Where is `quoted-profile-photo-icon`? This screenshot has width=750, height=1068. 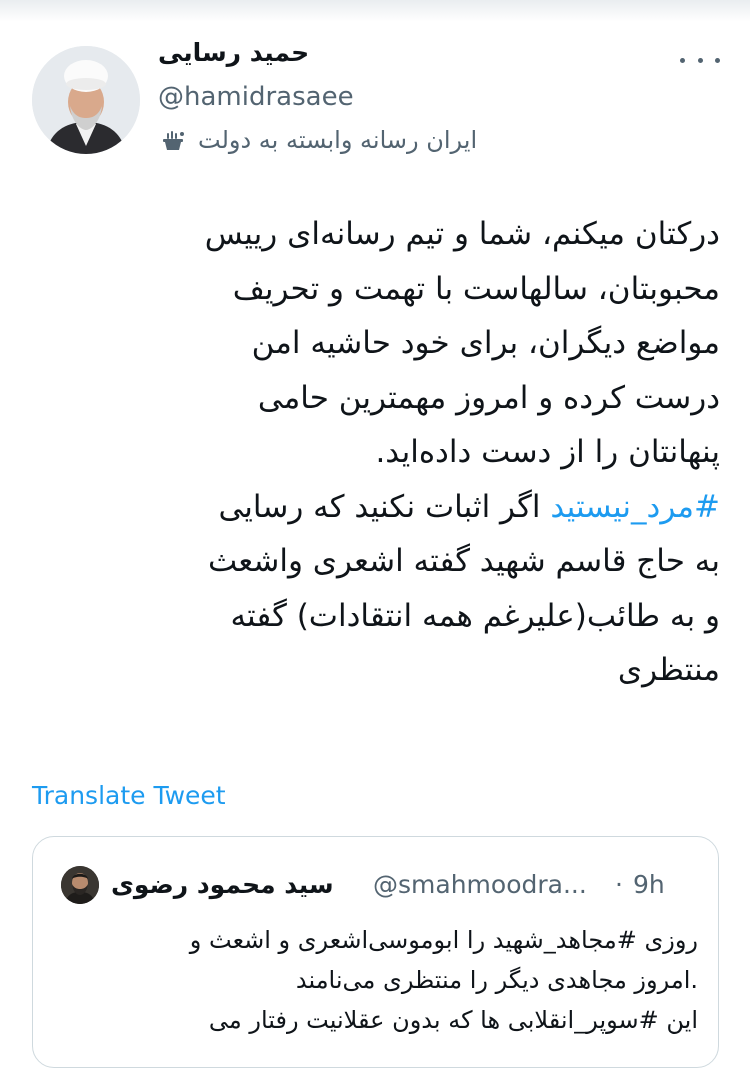 quoted-profile-photo-icon is located at coordinates (80, 885).